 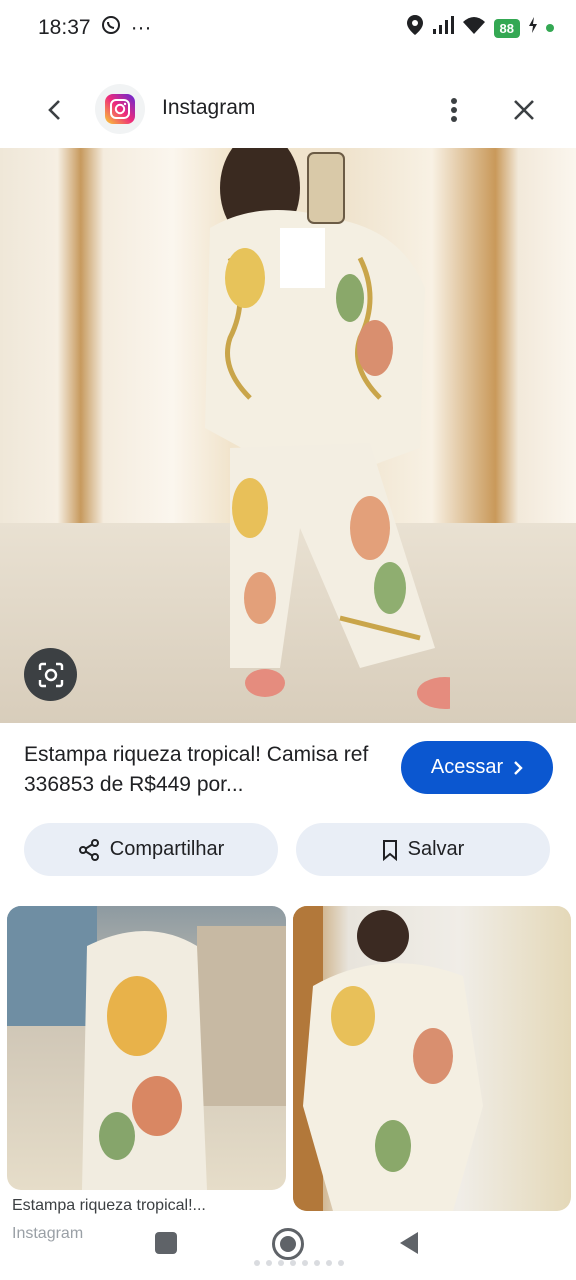 I want to click on visit-button: Acessar, so click(x=477, y=767).